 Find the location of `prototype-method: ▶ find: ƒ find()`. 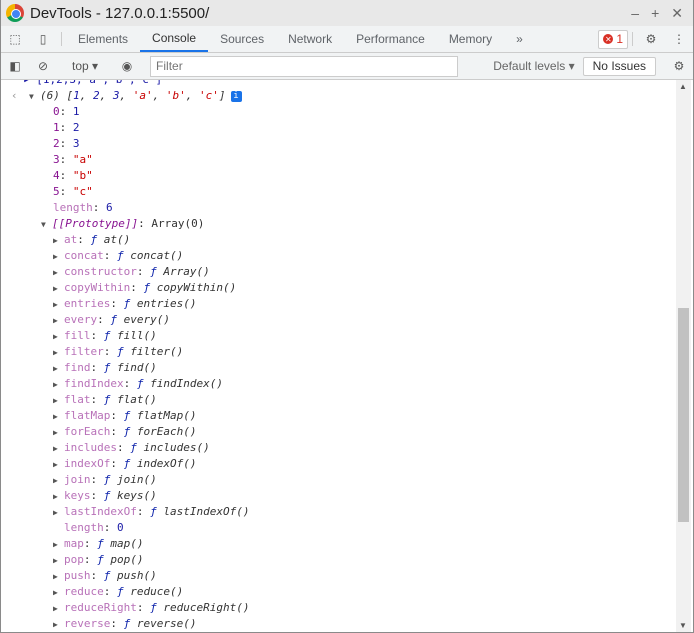

prototype-method: ▶ find: ƒ find() is located at coordinates (338, 368).